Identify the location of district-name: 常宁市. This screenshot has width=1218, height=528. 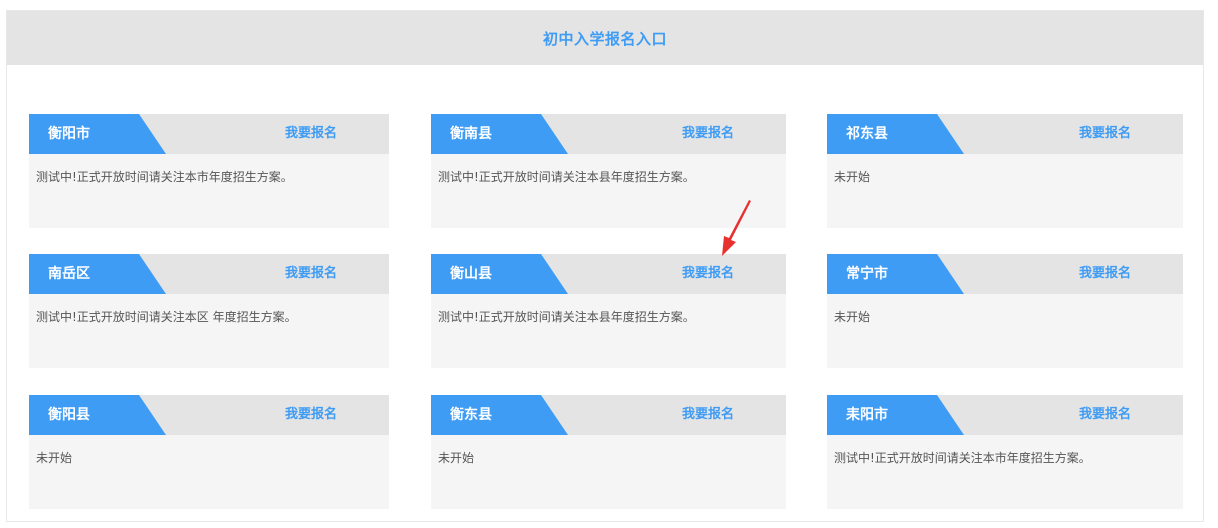
(867, 274).